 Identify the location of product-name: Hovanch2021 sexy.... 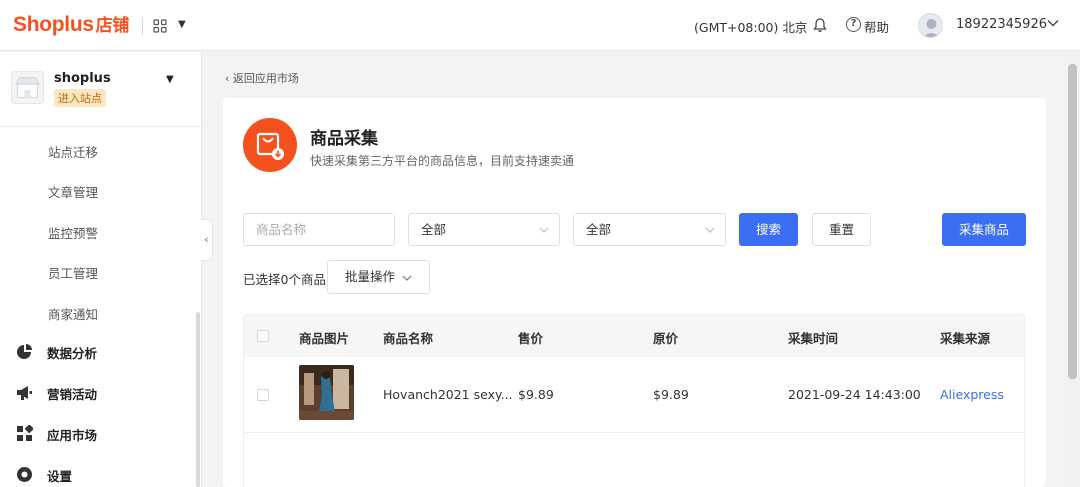
(448, 394).